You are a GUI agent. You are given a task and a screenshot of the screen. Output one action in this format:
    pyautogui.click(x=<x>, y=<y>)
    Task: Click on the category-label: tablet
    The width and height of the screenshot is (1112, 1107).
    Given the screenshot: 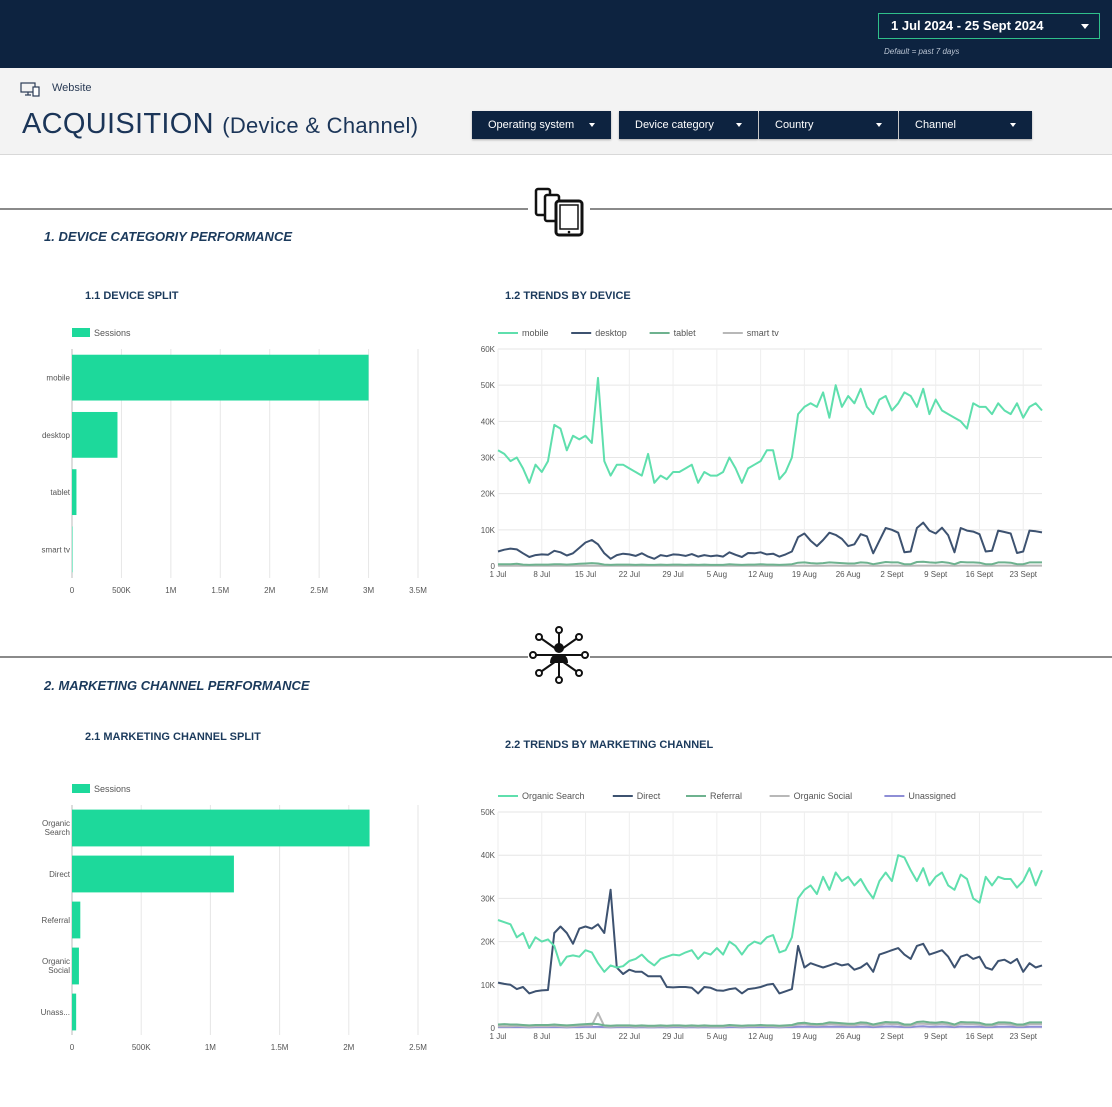 What is the action you would take?
    pyautogui.click(x=60, y=492)
    